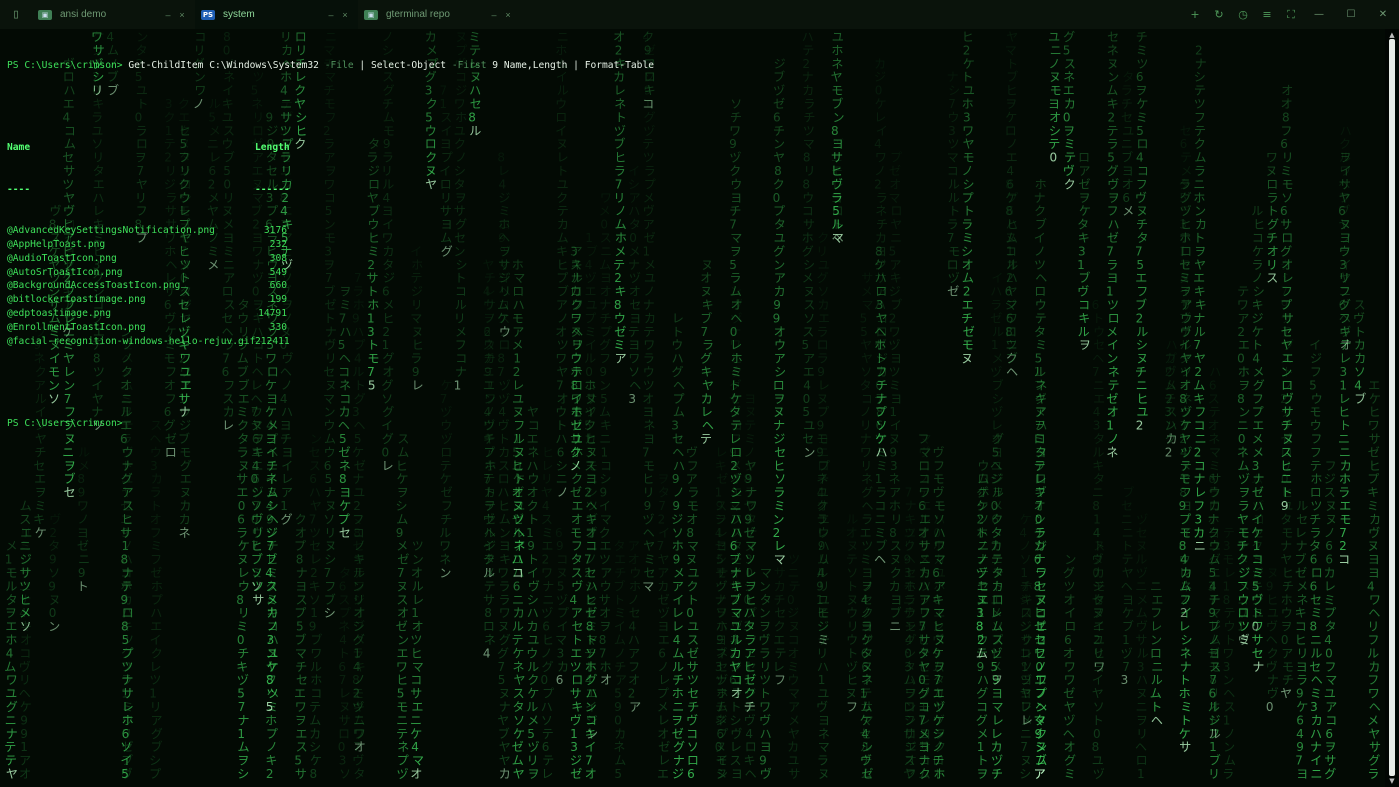 Image resolution: width=1399 pixels, height=787 pixels. I want to click on rain-glyph: ノ, so click(1040, 251).